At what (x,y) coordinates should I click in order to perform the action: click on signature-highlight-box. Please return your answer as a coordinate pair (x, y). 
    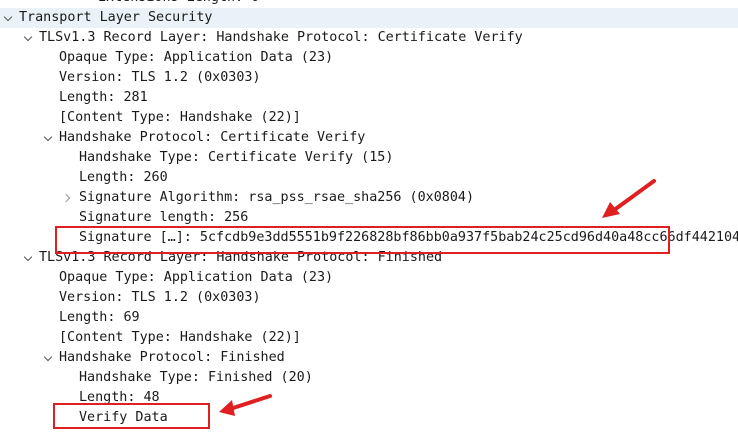
    Looking at the image, I should click on (362, 240).